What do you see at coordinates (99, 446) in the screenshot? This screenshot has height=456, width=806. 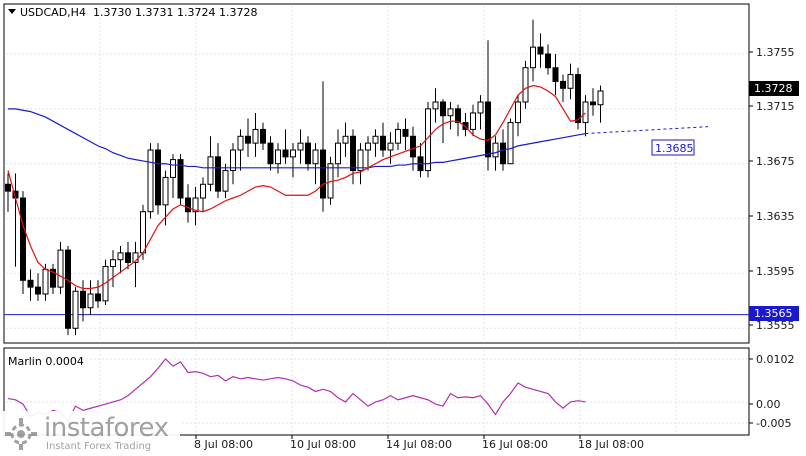 I see `logo-tagline: Instant Forex Trading` at bounding box center [99, 446].